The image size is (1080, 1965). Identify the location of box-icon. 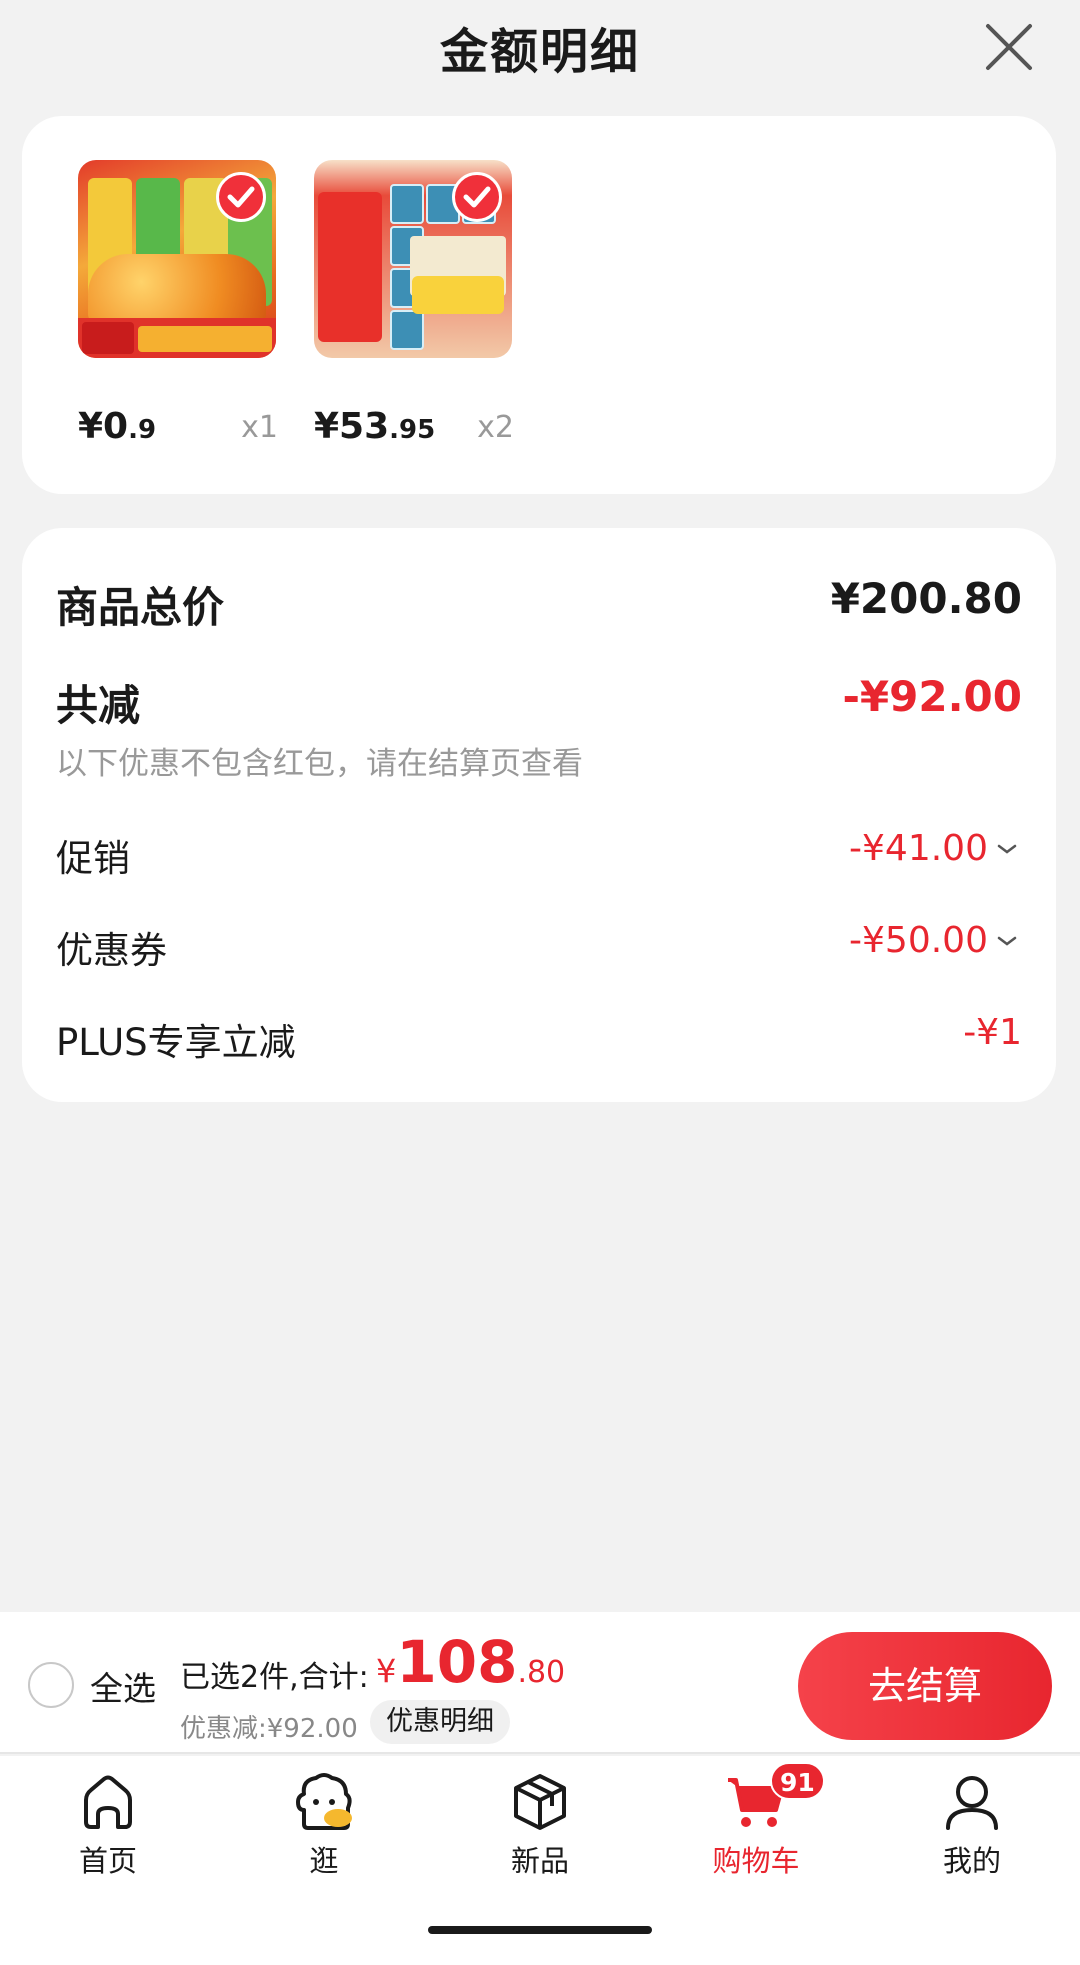
(540, 1802).